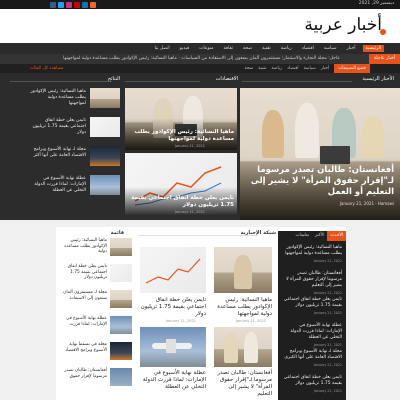 The width and height of the screenshot is (400, 400). Describe the element at coordinates (85, 4) in the screenshot. I see `linkedin-icon` at that location.